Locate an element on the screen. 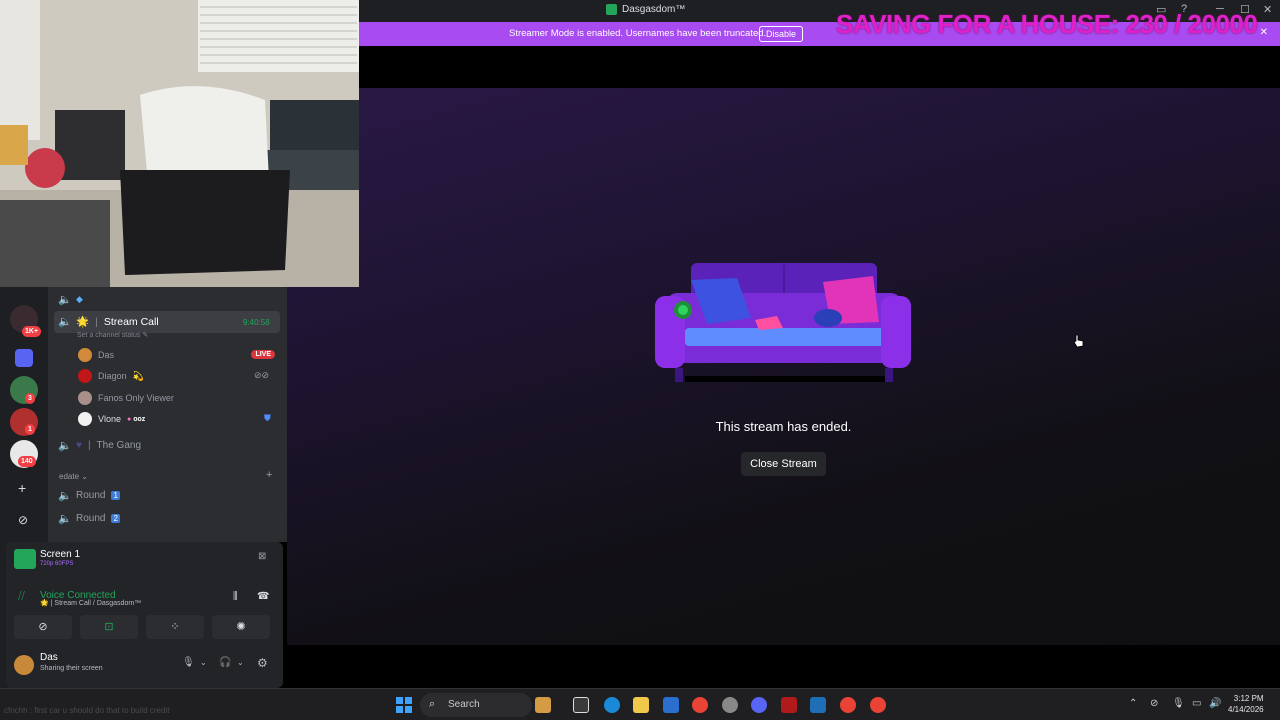  screen-preview-icon is located at coordinates (25, 559).